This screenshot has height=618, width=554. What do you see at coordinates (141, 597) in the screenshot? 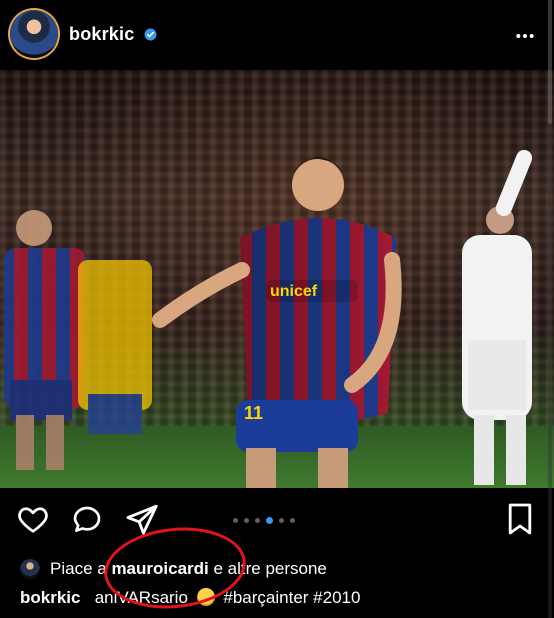
I see `caption-text-1: aniVARsario` at bounding box center [141, 597].